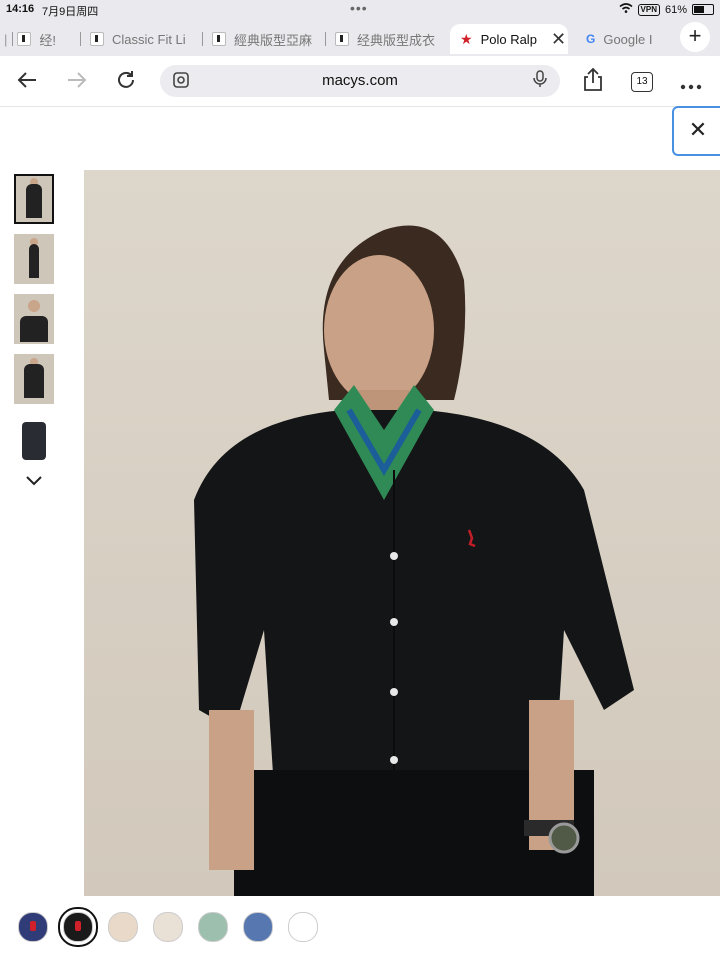  I want to click on tab-3: 經典版型亞麻, so click(261, 39).